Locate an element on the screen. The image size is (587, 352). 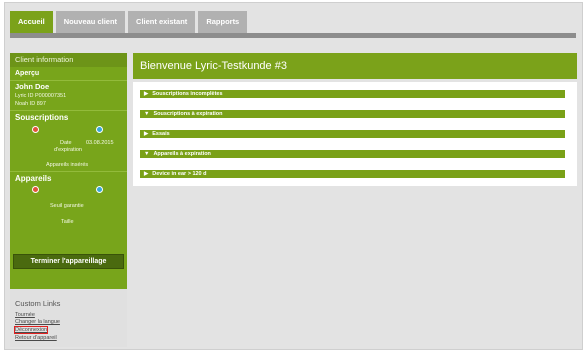
custom-link-device-return: Retour d'appareil is located at coordinates (36, 338).